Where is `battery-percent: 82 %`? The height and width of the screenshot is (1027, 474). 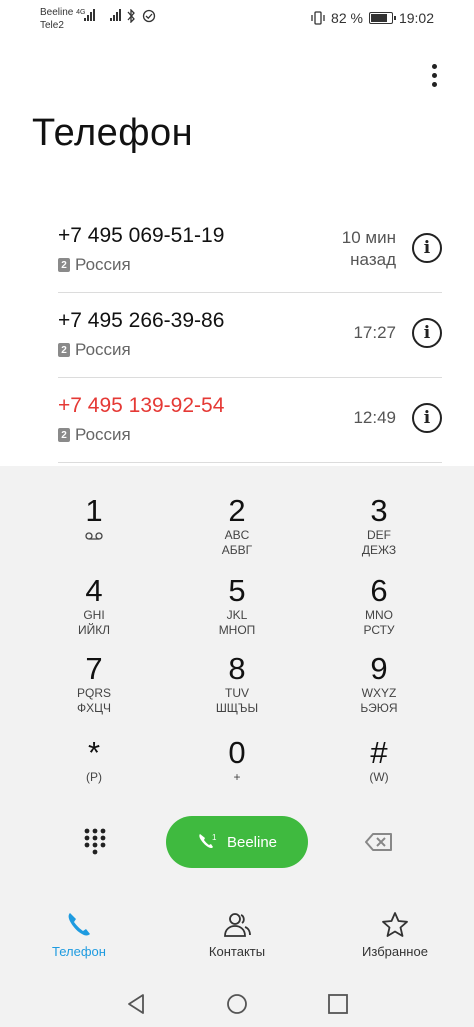 battery-percent: 82 % is located at coordinates (347, 18).